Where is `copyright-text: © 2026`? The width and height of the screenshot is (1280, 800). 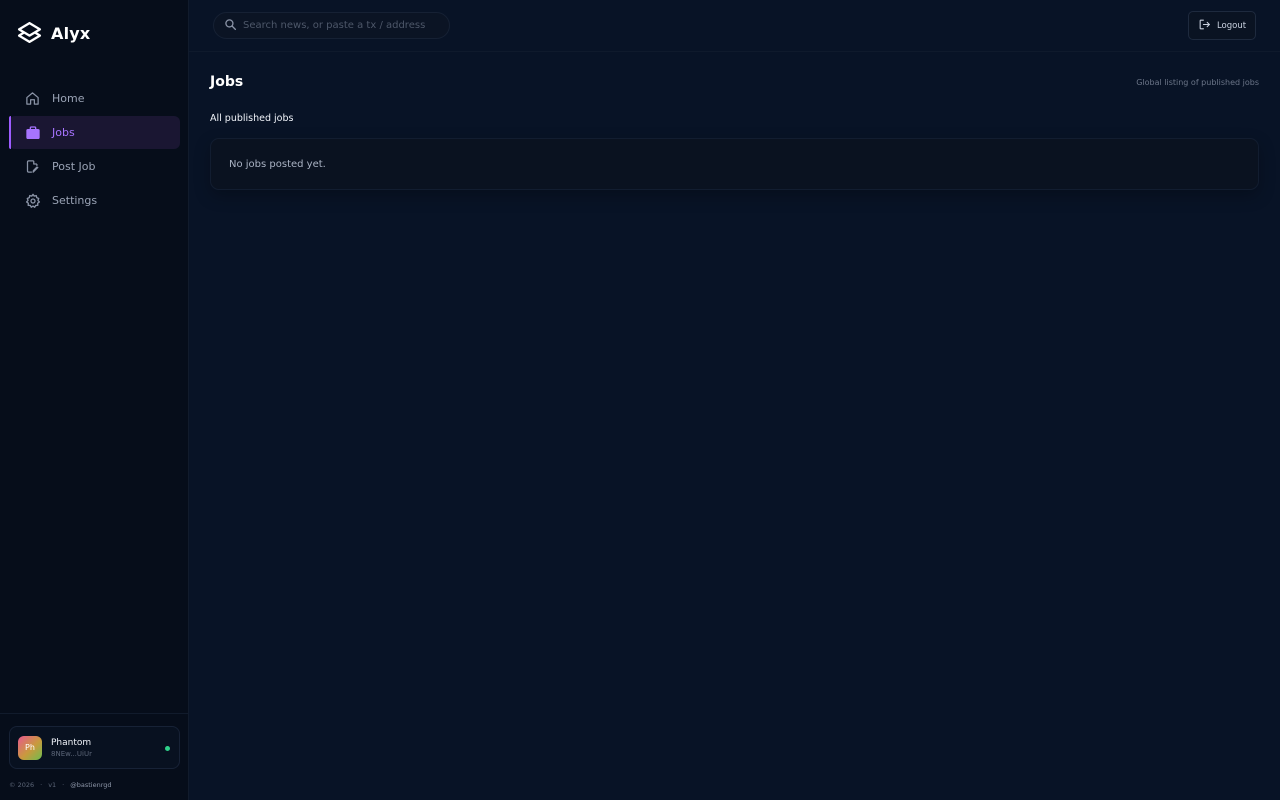 copyright-text: © 2026 is located at coordinates (22, 785).